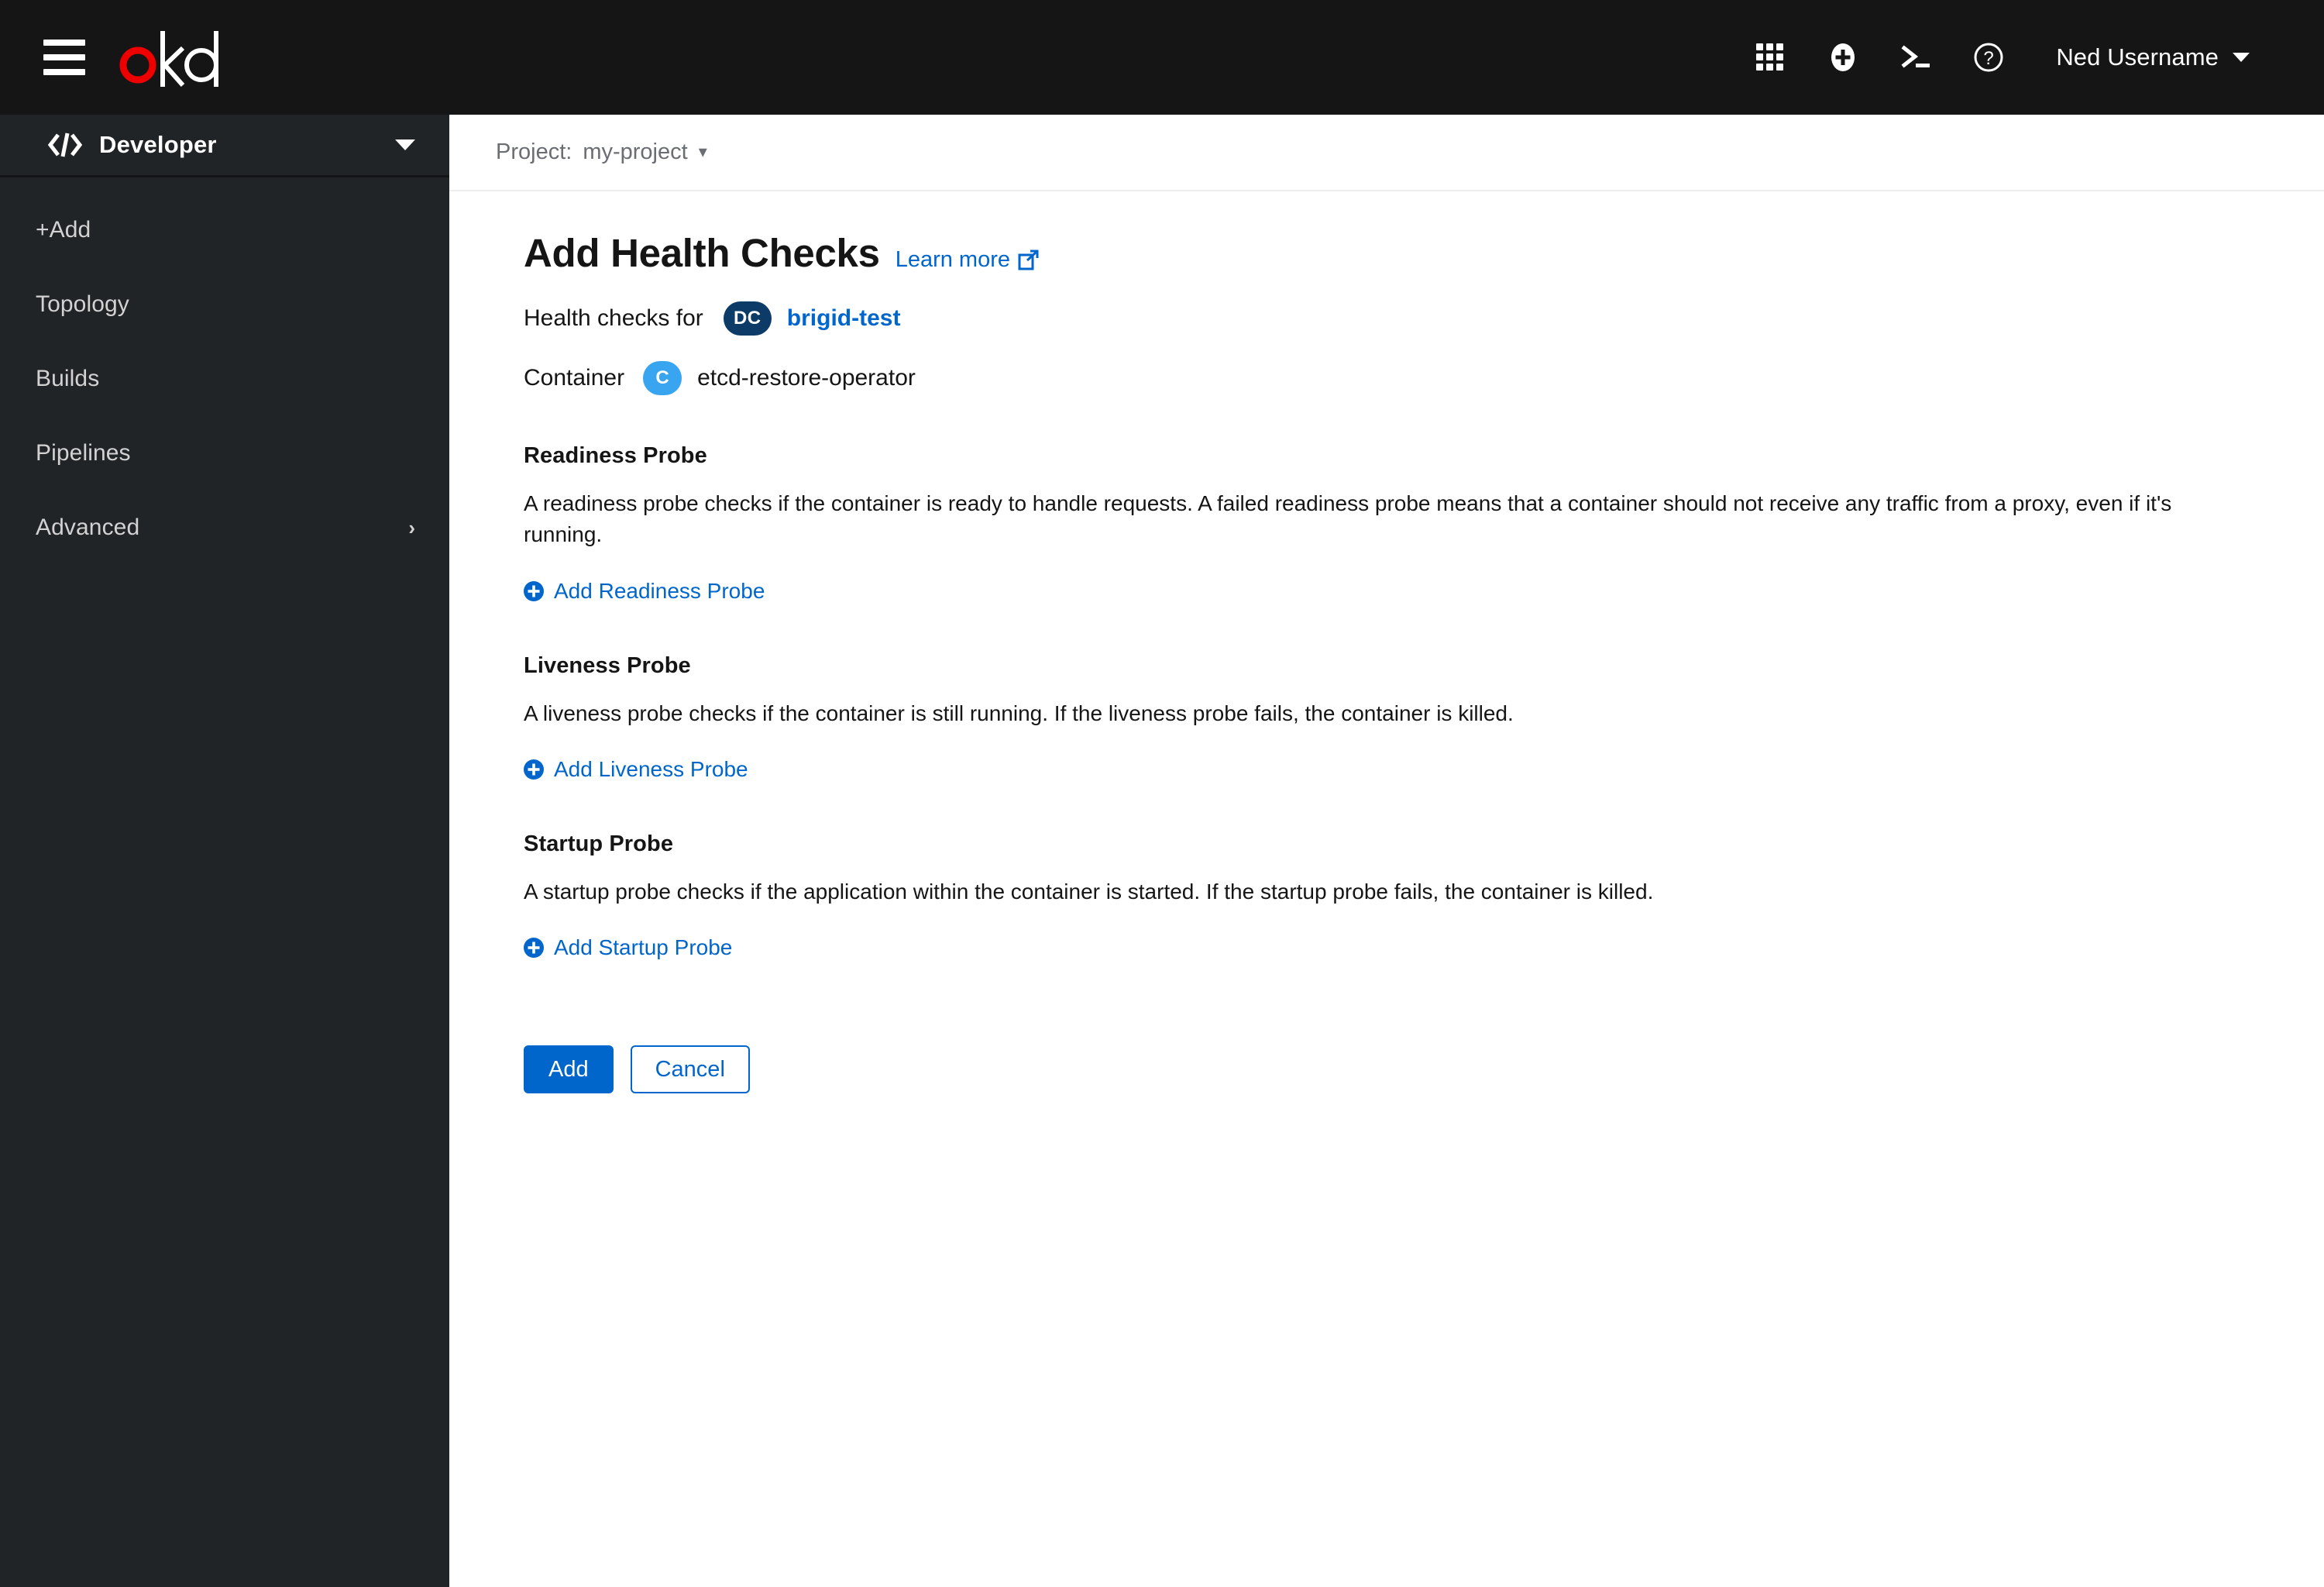 The width and height of the screenshot is (2324, 1587). I want to click on chevron-right-icon: ›, so click(411, 527).